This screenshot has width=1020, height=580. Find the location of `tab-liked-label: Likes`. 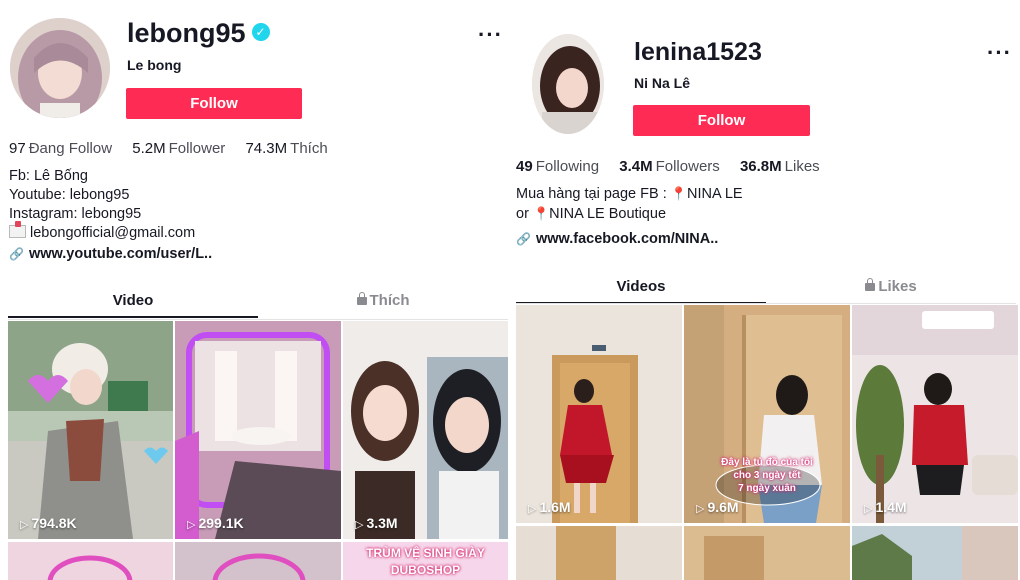

tab-liked-label: Likes is located at coordinates (897, 286).